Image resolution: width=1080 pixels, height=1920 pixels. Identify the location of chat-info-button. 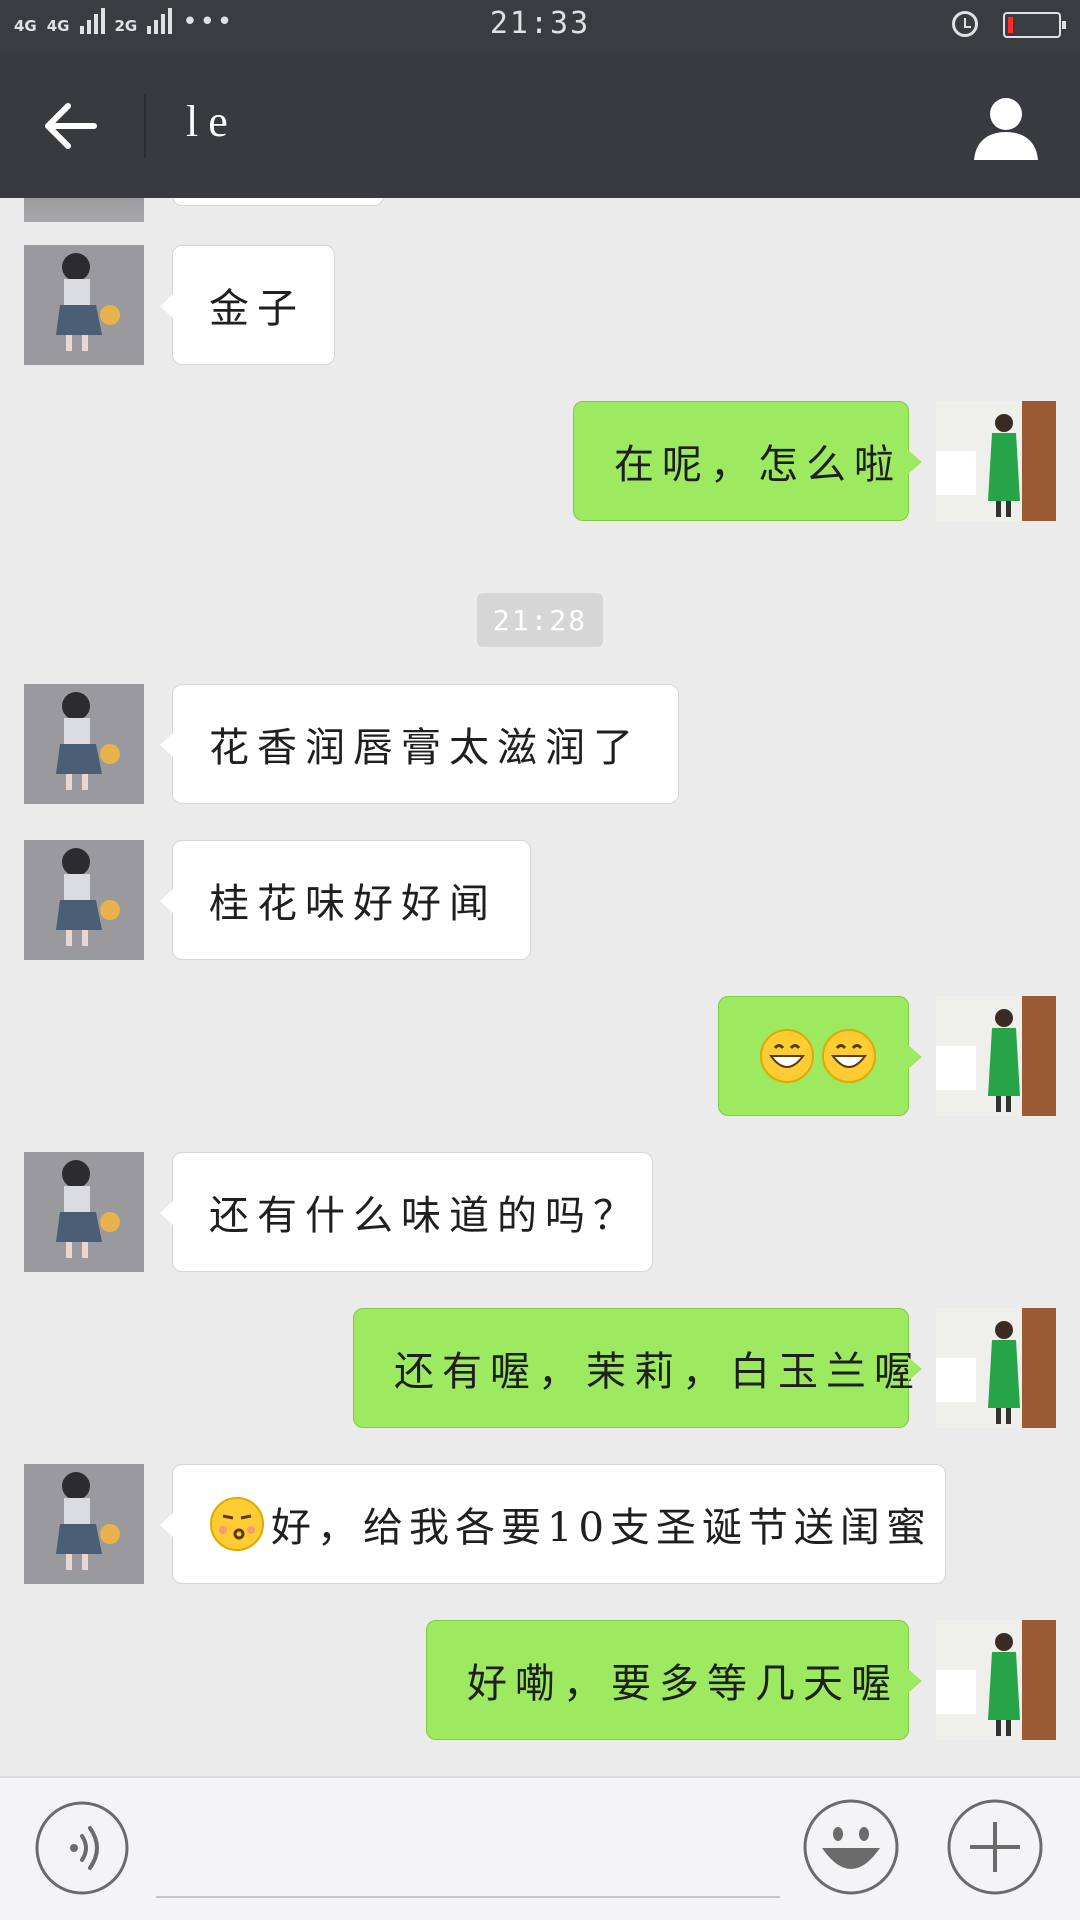
(1006, 128).